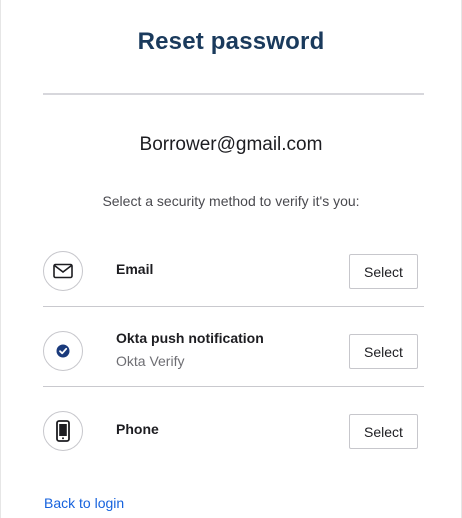  What do you see at coordinates (84, 503) in the screenshot?
I see `back-to-login-link: Back to login` at bounding box center [84, 503].